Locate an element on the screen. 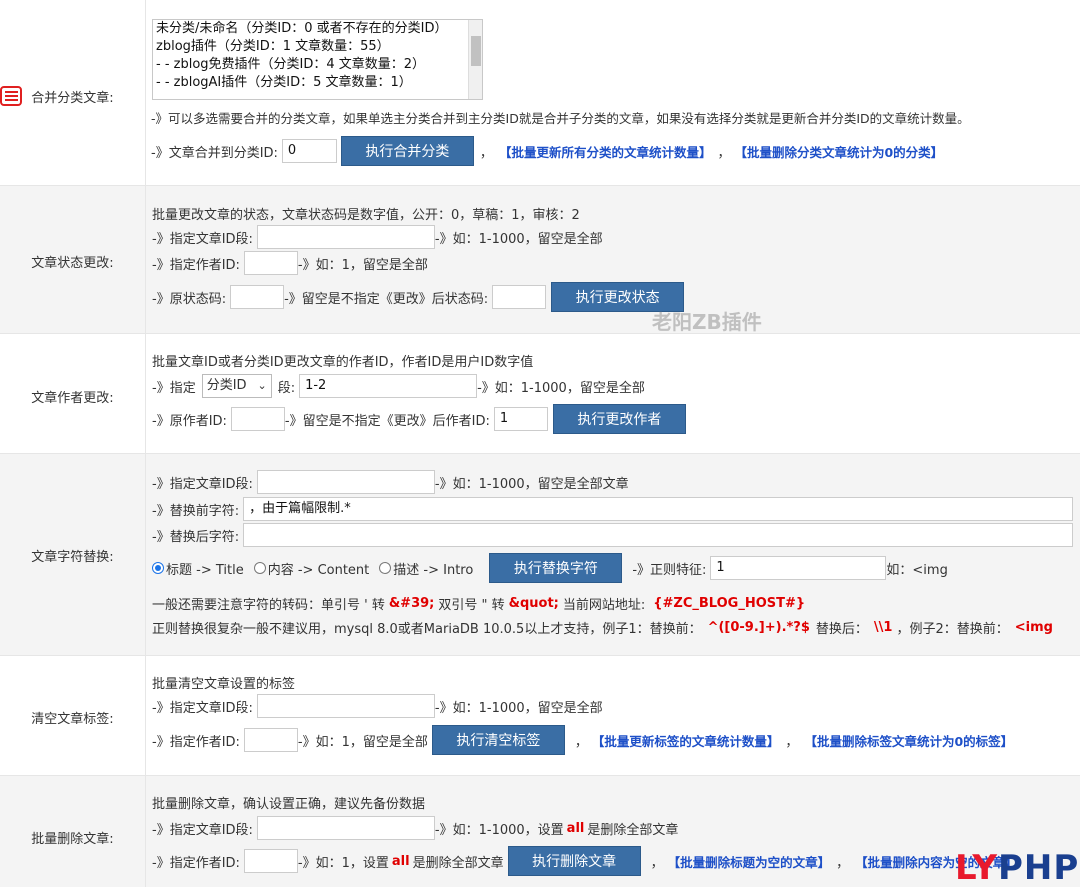 The image size is (1080, 887). radio-content-label: 内容 -> Content is located at coordinates (318, 570).